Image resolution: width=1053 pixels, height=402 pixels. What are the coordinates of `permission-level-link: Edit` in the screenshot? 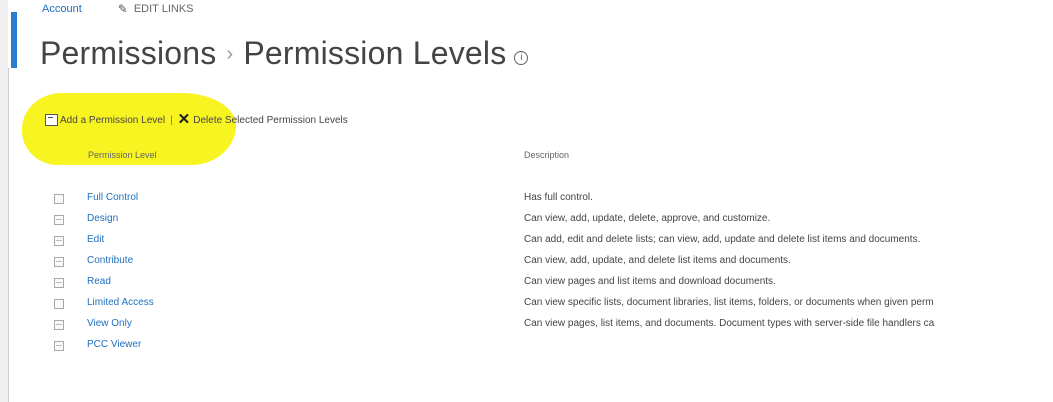 It's located at (95, 239).